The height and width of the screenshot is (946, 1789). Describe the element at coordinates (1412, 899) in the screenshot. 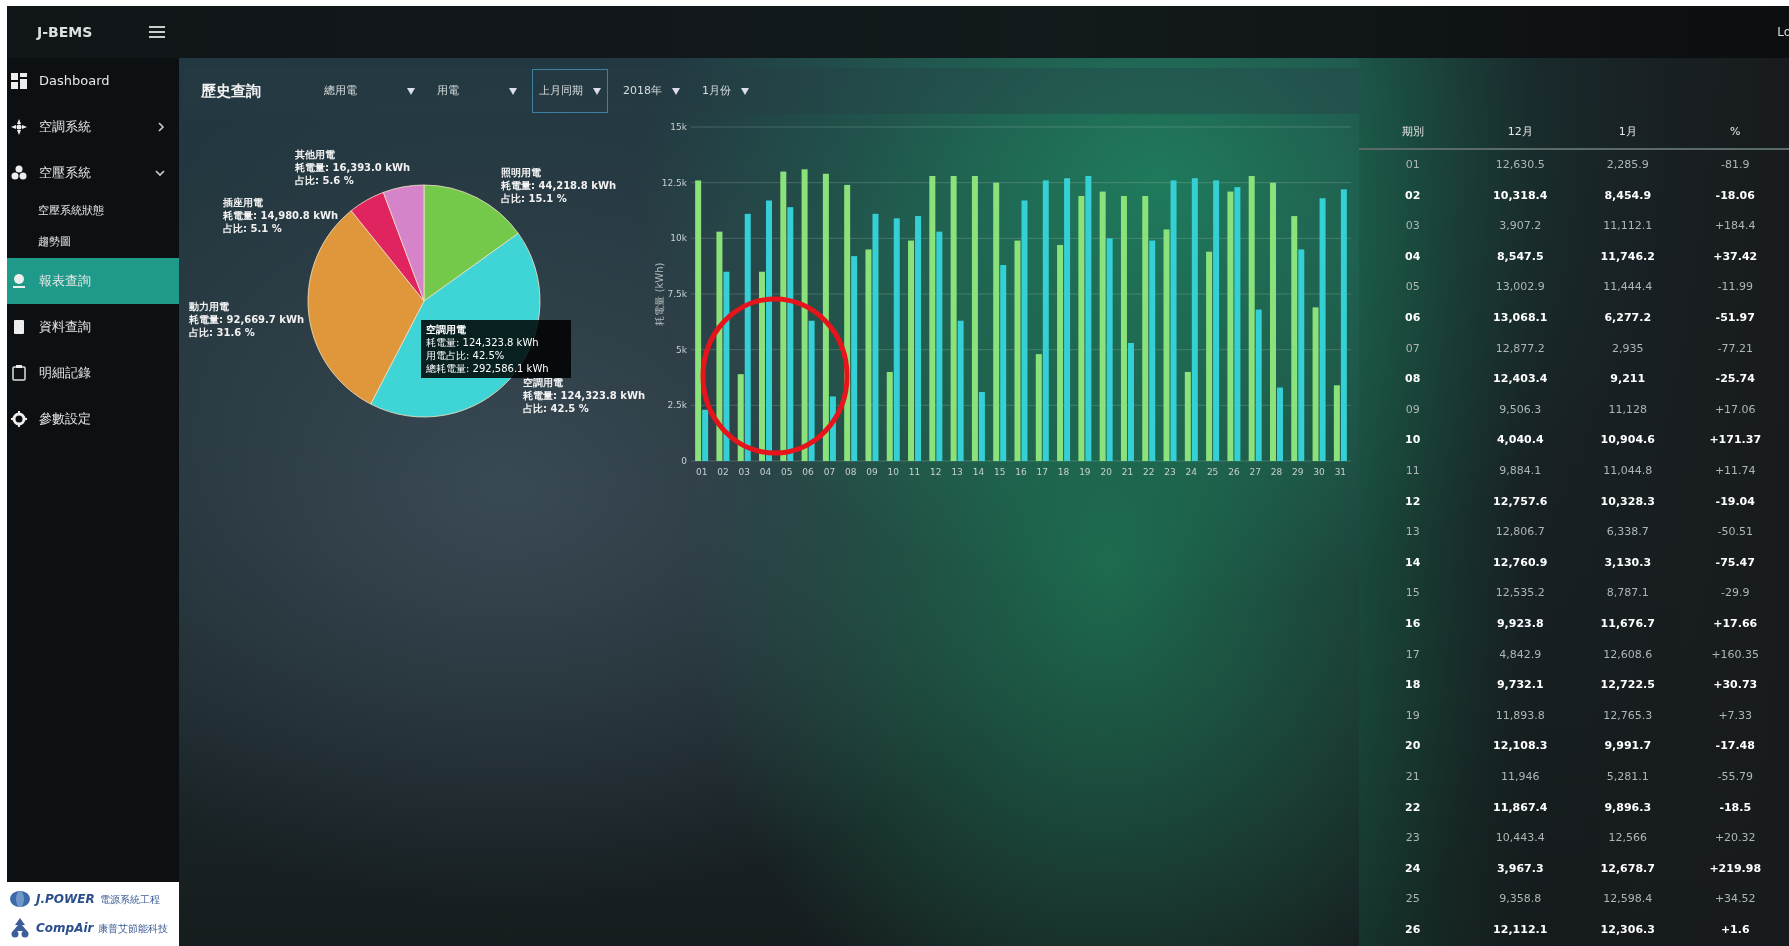

I see `table-cell-text: 25` at that location.